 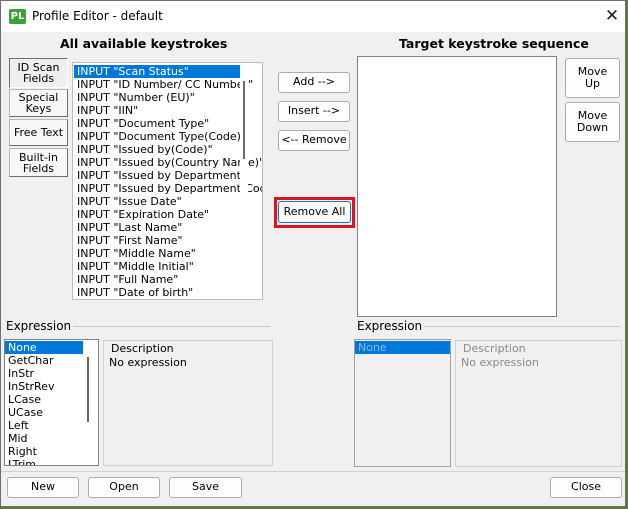 What do you see at coordinates (313, 471) in the screenshot?
I see `bottom-divider` at bounding box center [313, 471].